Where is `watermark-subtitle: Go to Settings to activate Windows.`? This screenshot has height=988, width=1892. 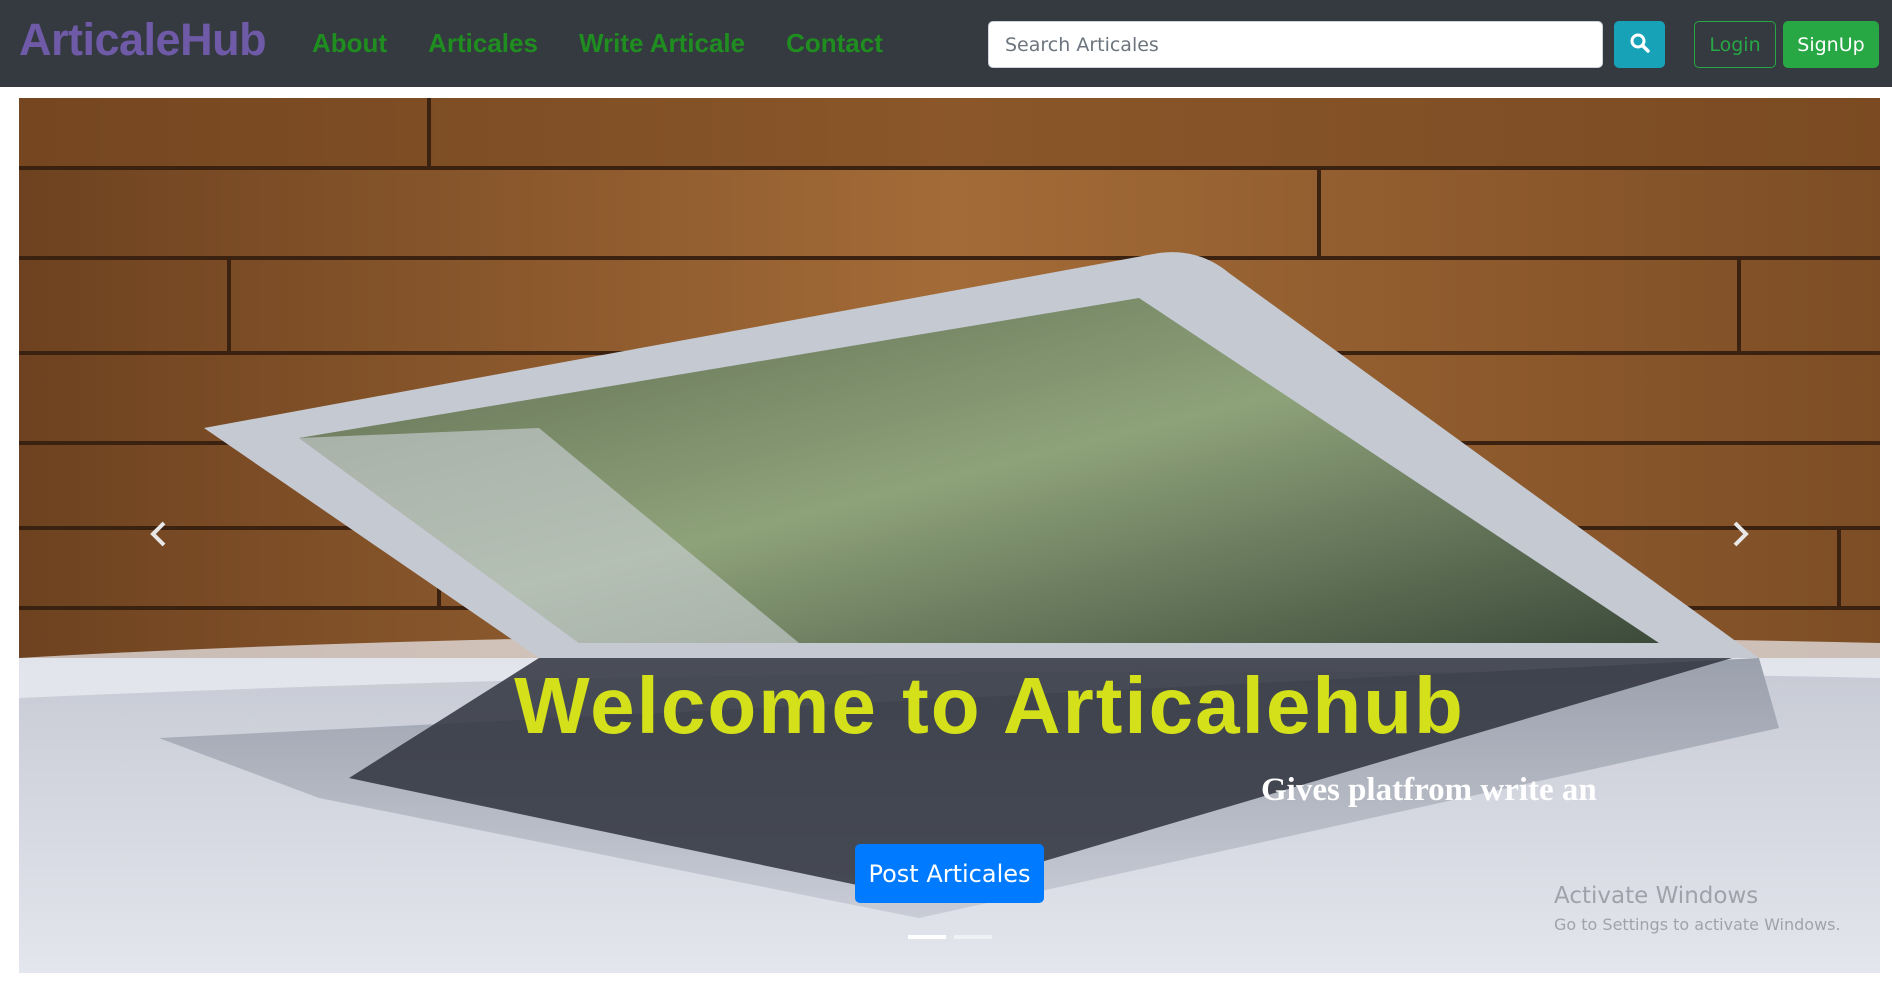 watermark-subtitle: Go to Settings to activate Windows. is located at coordinates (1697, 924).